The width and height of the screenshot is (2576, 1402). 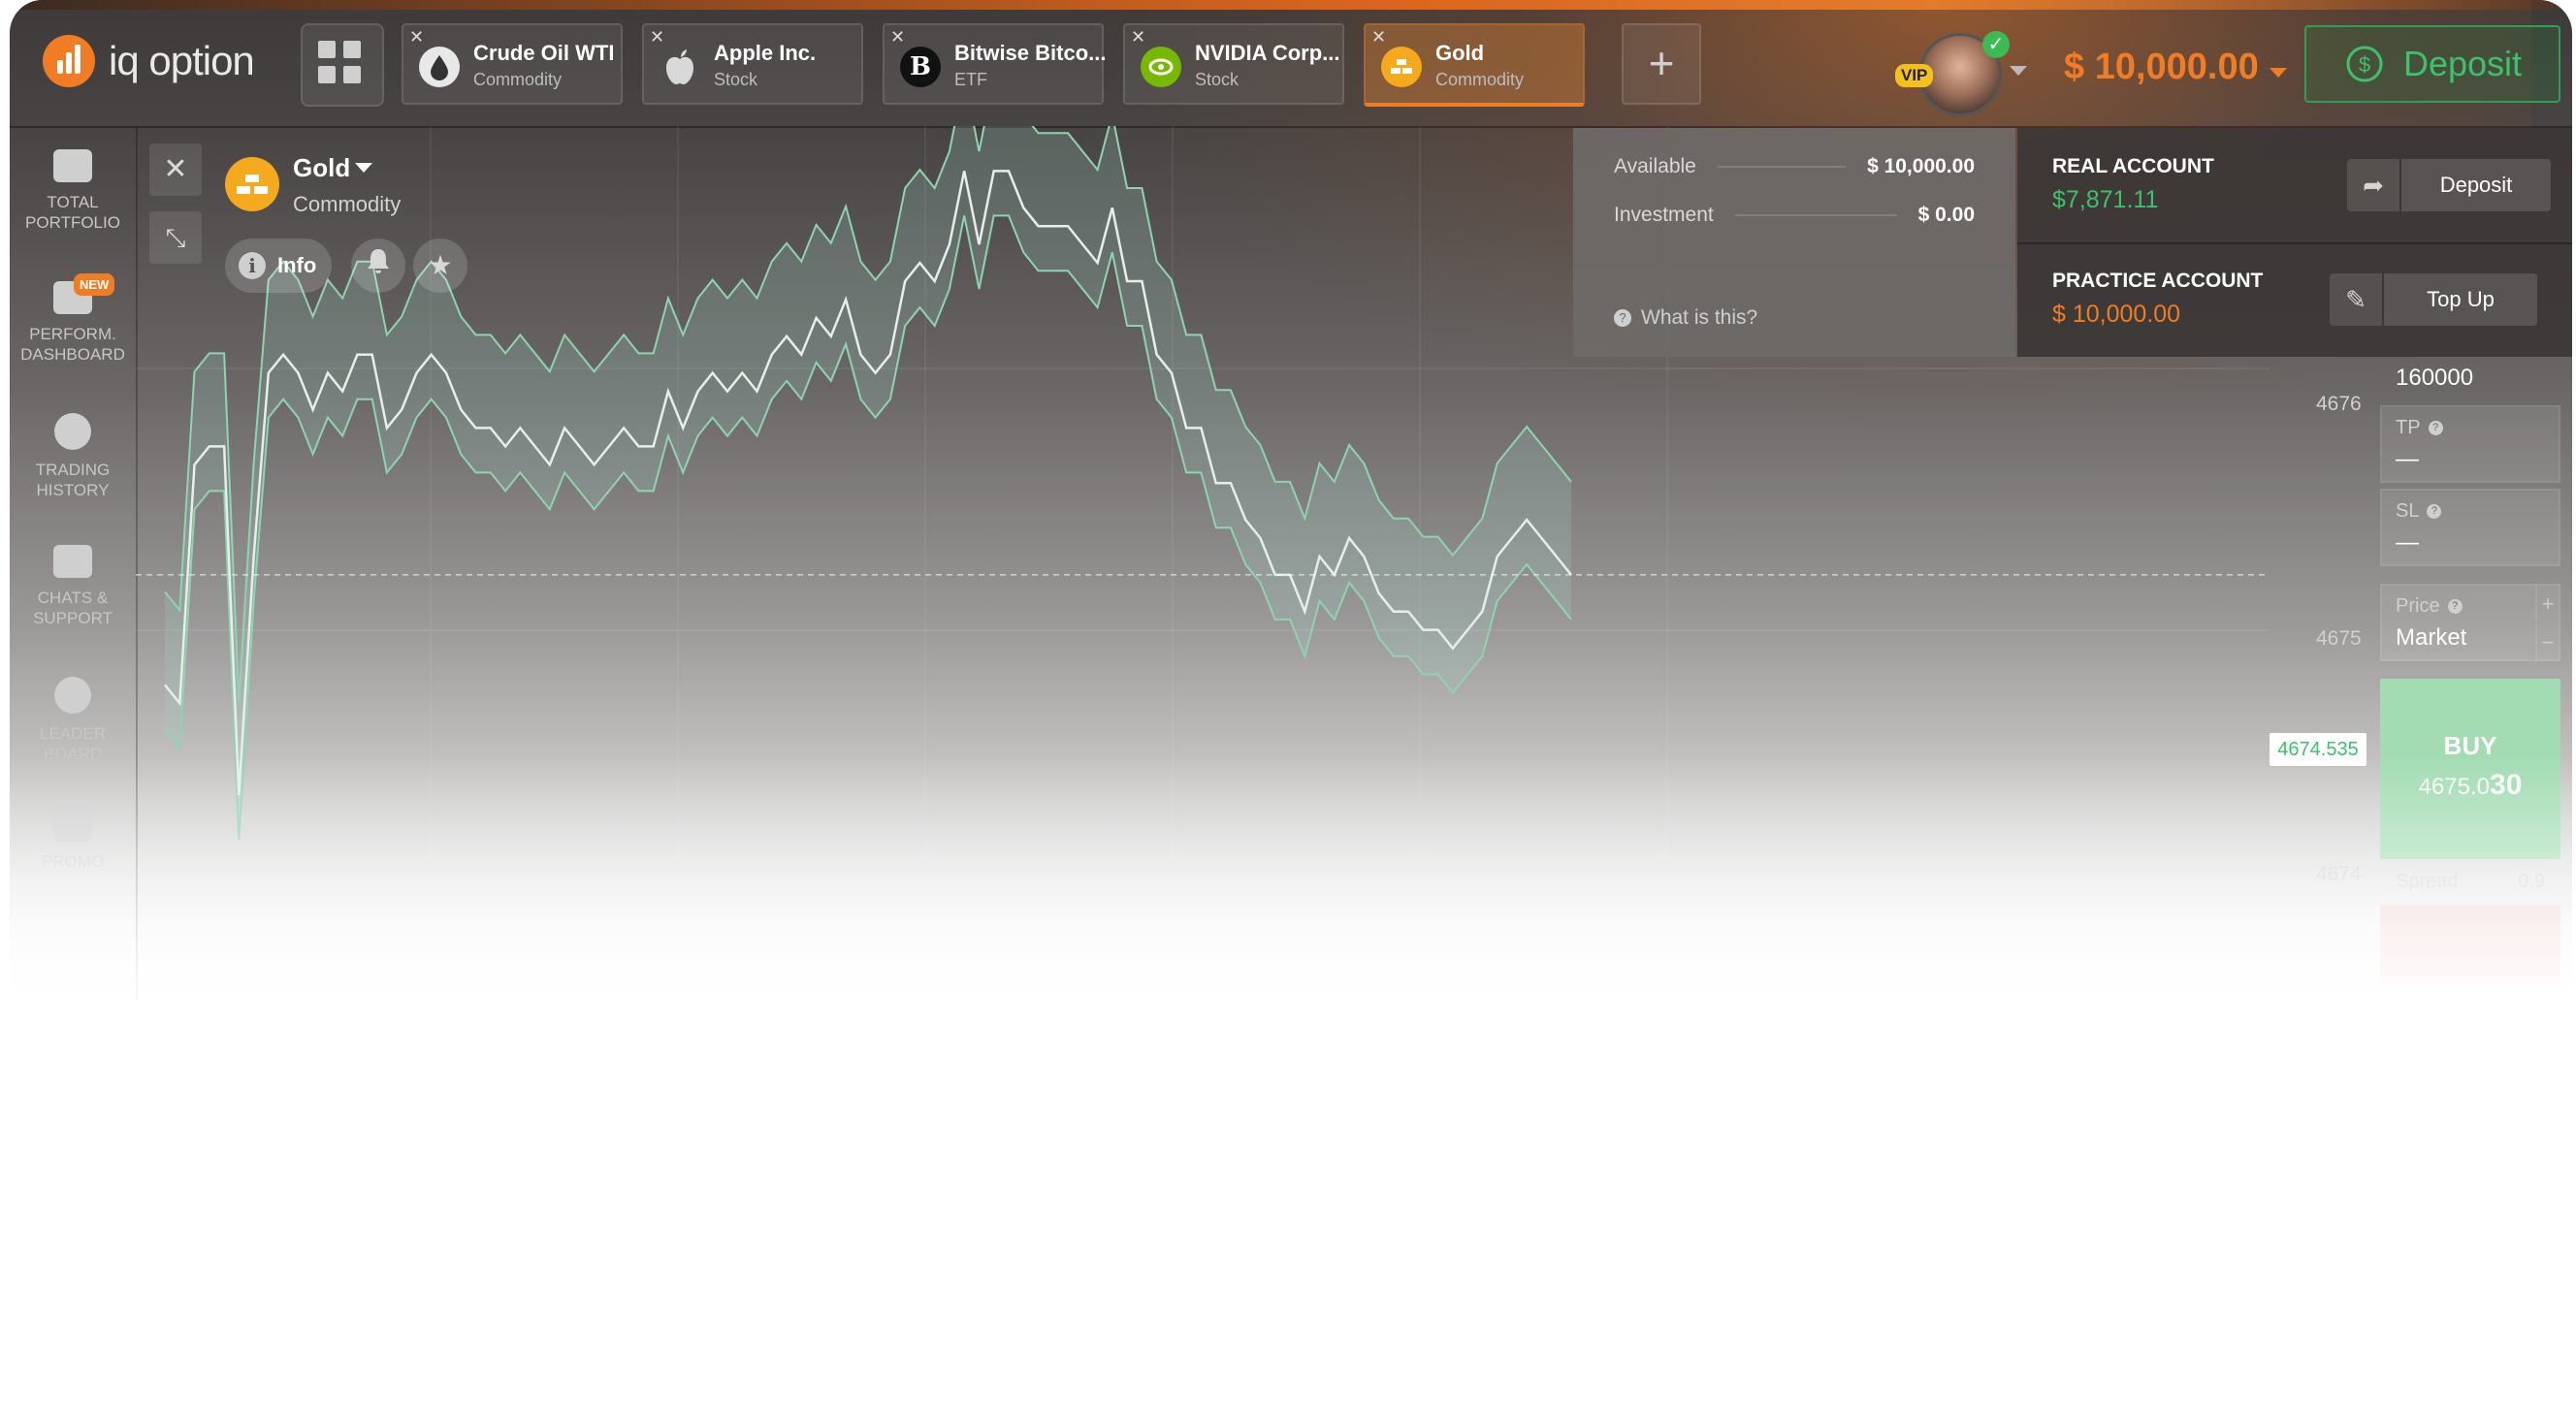 I want to click on tab-asset-name: Apple Inc., so click(x=765, y=53).